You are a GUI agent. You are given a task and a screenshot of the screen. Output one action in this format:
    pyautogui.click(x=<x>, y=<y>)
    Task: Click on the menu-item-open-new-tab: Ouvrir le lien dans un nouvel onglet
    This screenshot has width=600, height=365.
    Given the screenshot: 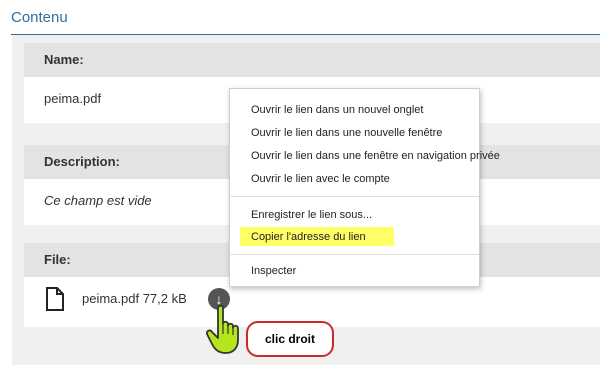 What is the action you would take?
    pyautogui.click(x=337, y=110)
    